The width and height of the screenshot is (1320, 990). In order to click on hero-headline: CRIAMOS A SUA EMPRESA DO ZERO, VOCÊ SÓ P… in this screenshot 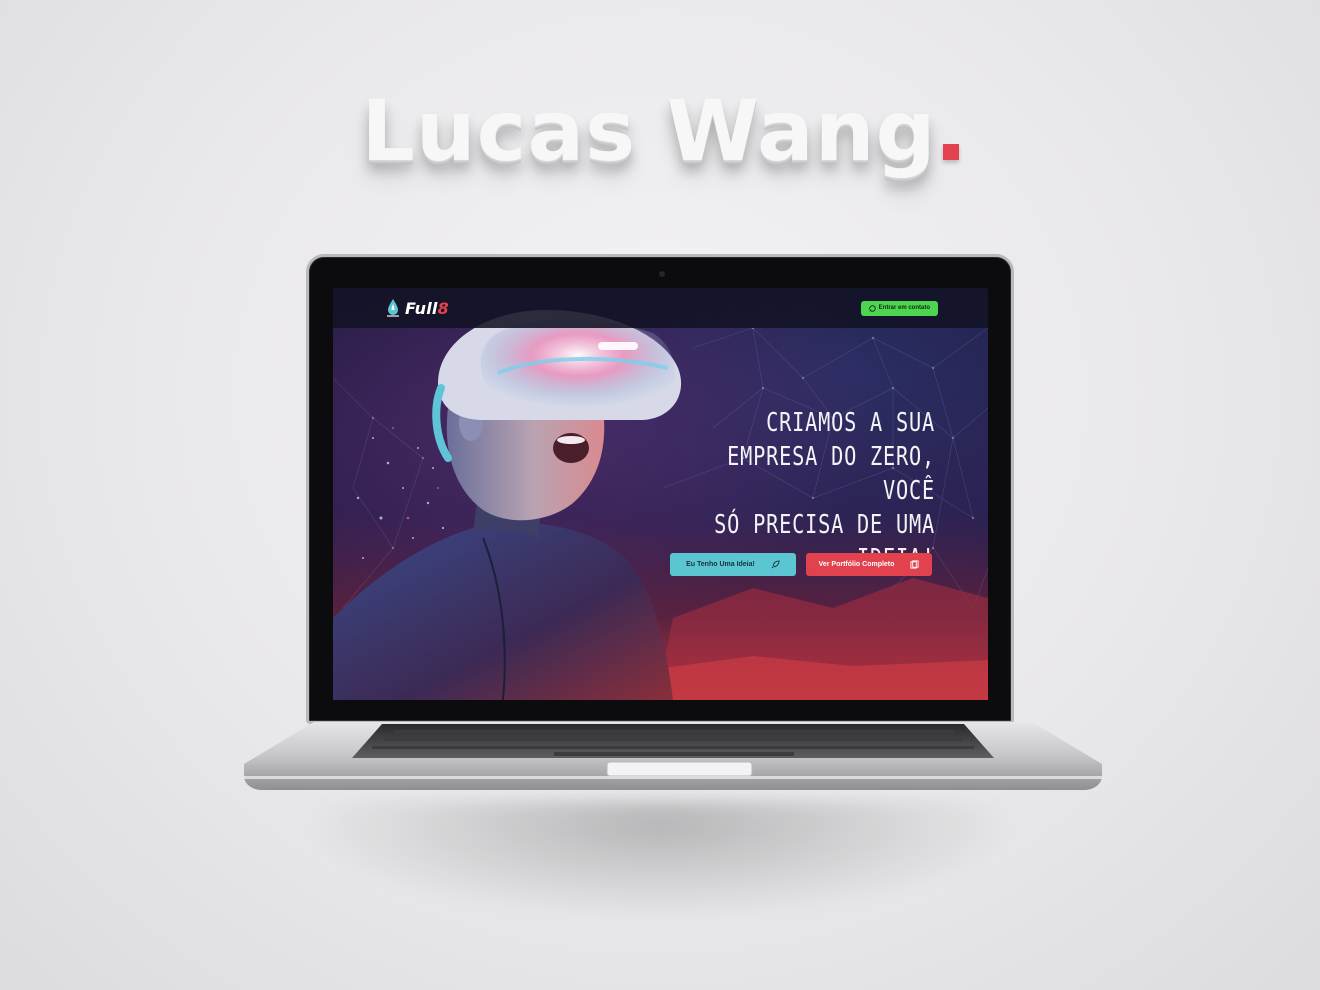, I will do `click(818, 491)`.